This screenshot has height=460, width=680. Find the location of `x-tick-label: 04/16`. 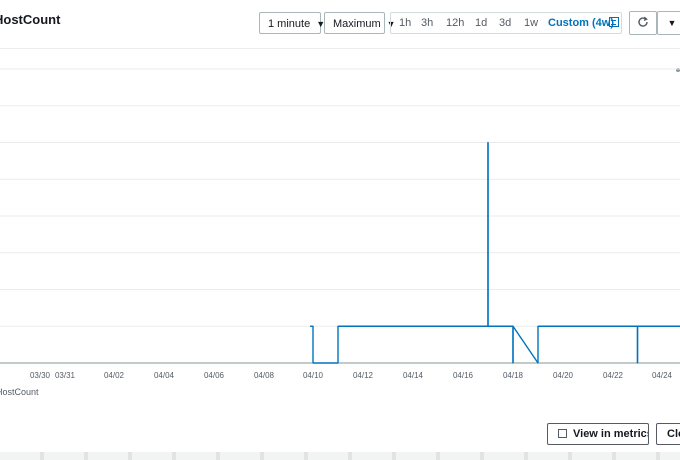

x-tick-label: 04/16 is located at coordinates (463, 375).